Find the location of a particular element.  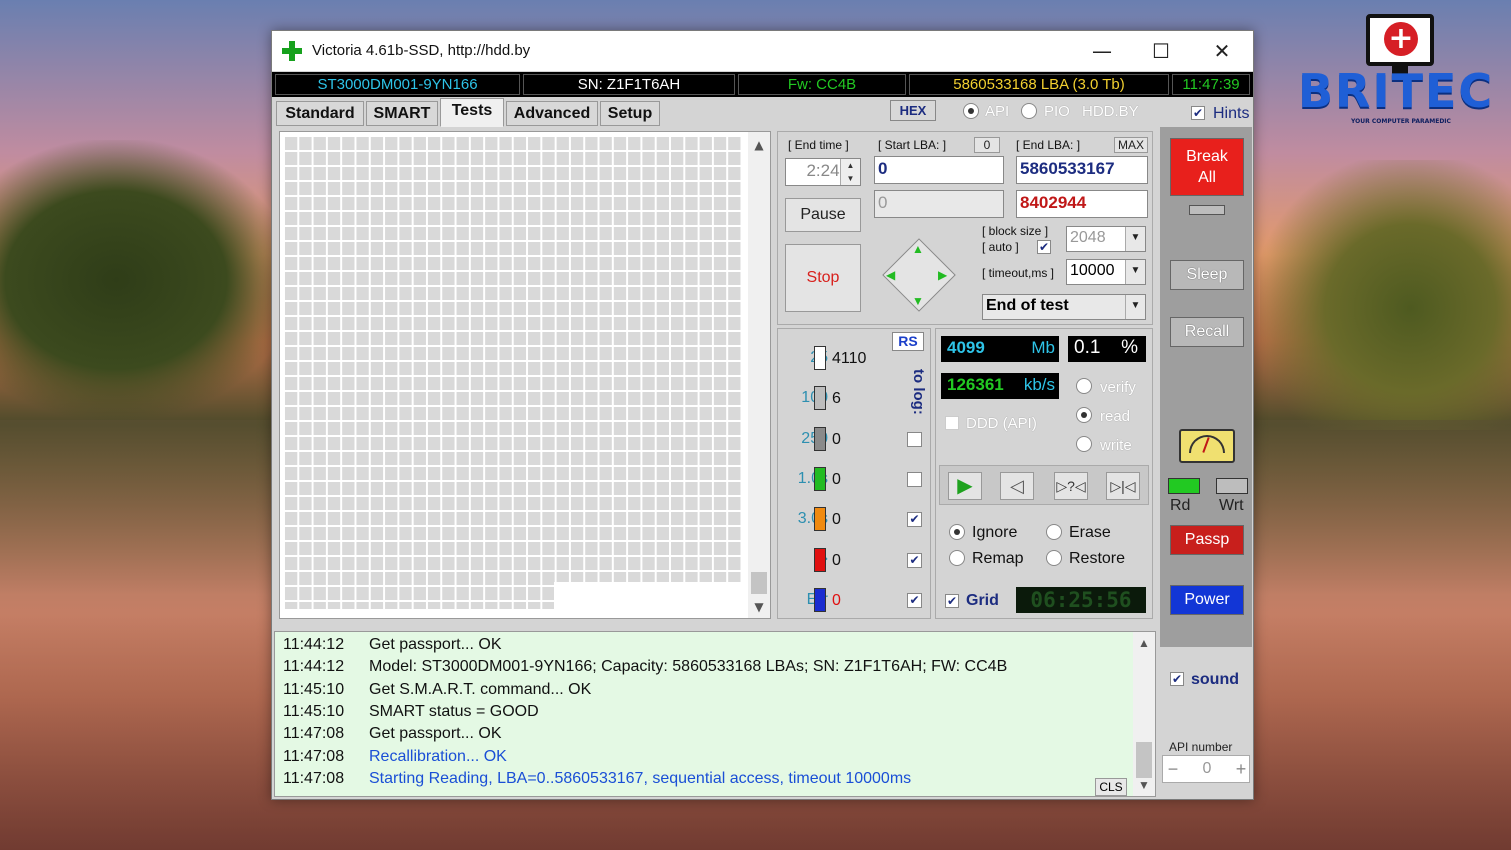

verify-radio is located at coordinates (1084, 386).